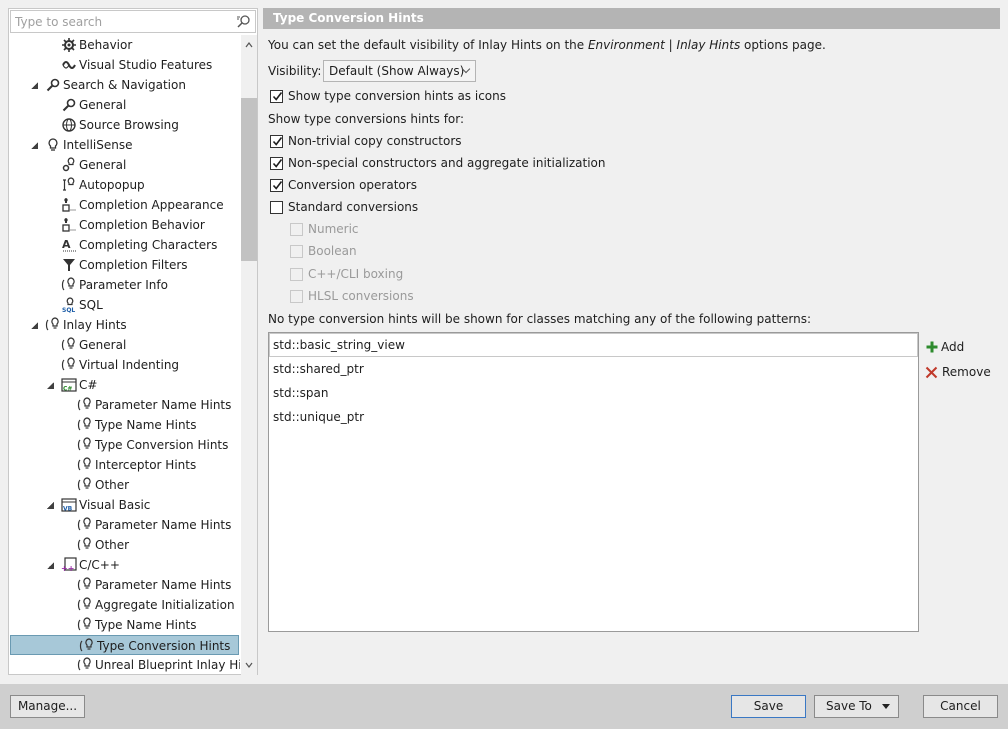  What do you see at coordinates (112, 185) in the screenshot?
I see `tree-item-label: Autopopup` at bounding box center [112, 185].